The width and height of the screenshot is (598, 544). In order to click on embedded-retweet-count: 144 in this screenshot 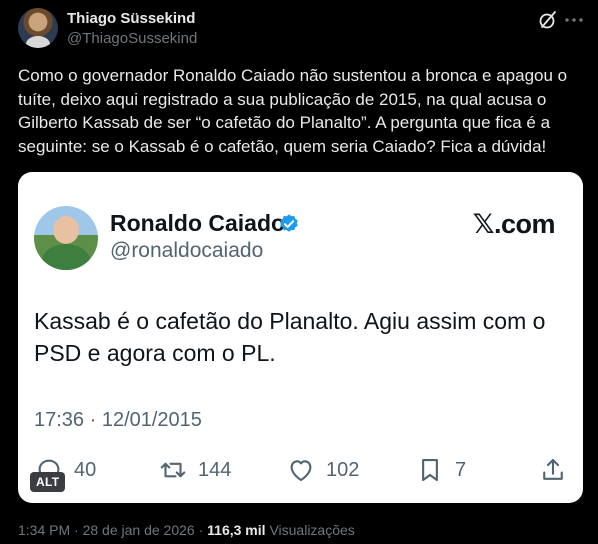, I will do `click(215, 469)`.